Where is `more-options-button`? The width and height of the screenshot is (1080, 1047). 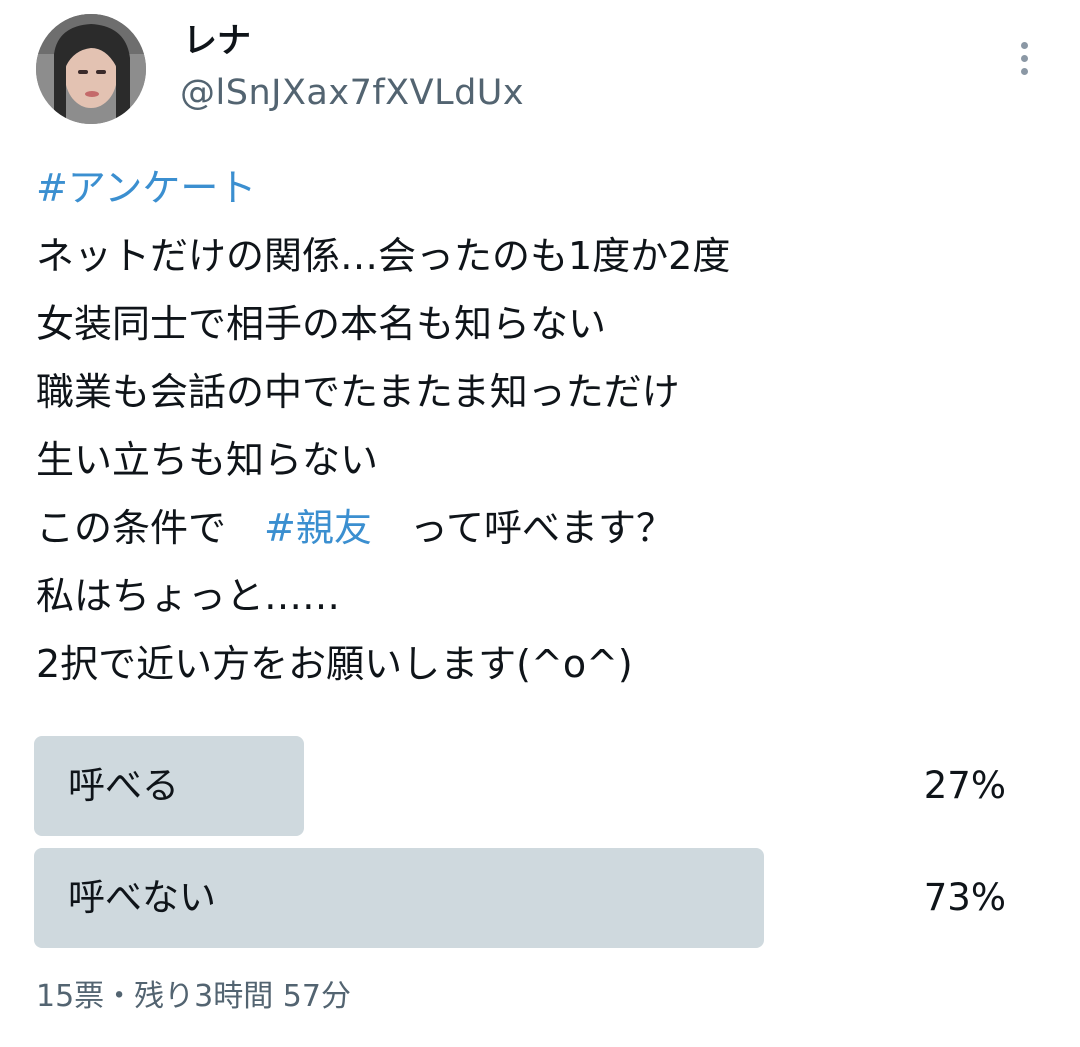 more-options-button is located at coordinates (1024, 58).